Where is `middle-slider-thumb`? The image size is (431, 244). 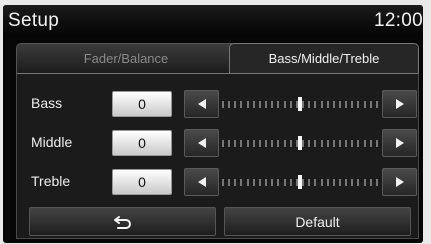
middle-slider-thumb is located at coordinates (300, 143).